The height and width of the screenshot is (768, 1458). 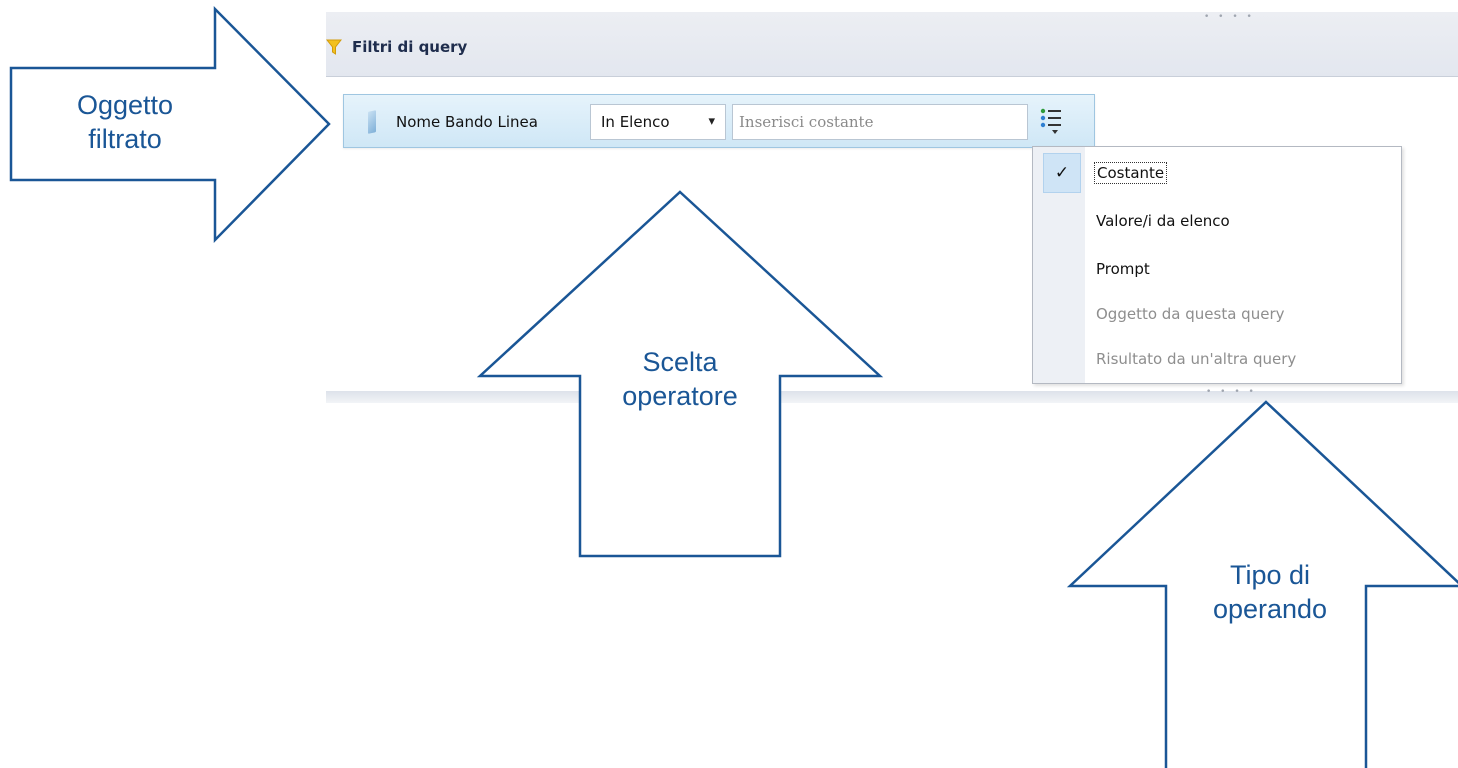 What do you see at coordinates (1052, 120) in the screenshot?
I see `operand-type-list-icon` at bounding box center [1052, 120].